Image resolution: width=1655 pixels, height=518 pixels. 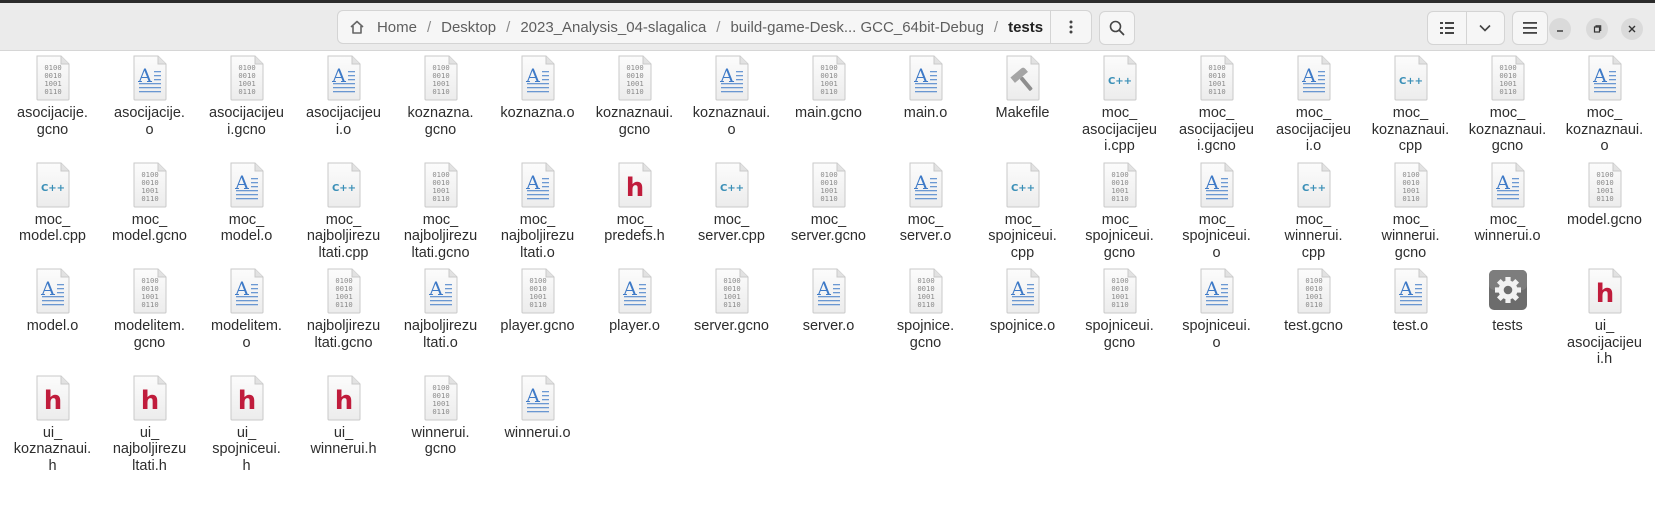 I want to click on file-item-asocijacijeui-gcno: 0100 0010 1001 0110 asocijacijeu i.gcno, so click(x=246, y=104).